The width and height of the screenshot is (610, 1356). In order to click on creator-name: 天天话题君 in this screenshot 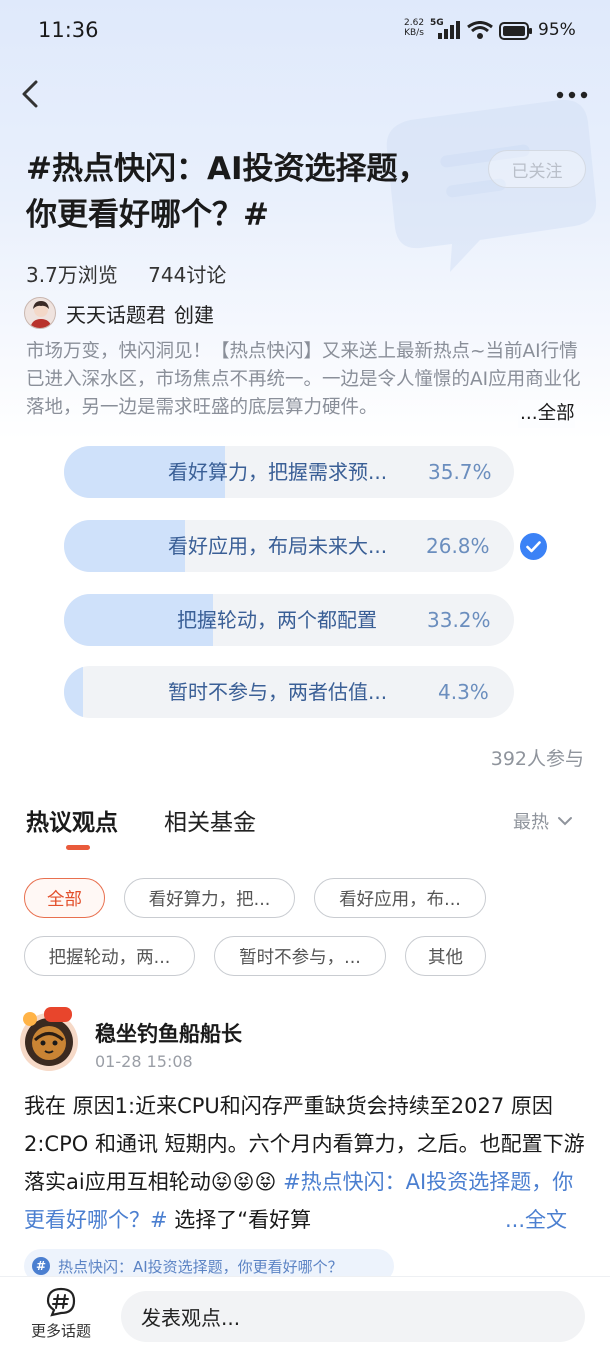, I will do `click(116, 314)`.